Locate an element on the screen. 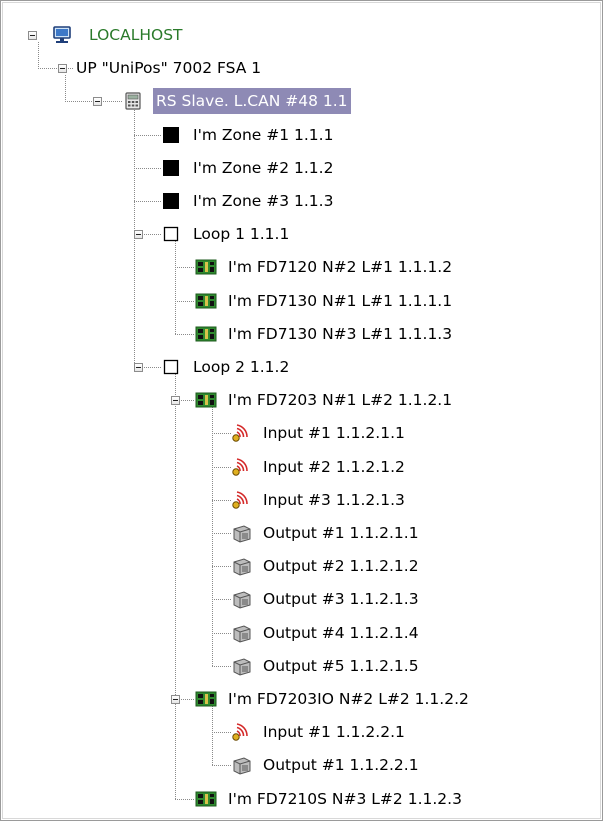 The height and width of the screenshot is (821, 603). tree-node-label-selected: RS Slave. L.CAN #48 1.1 is located at coordinates (252, 101).